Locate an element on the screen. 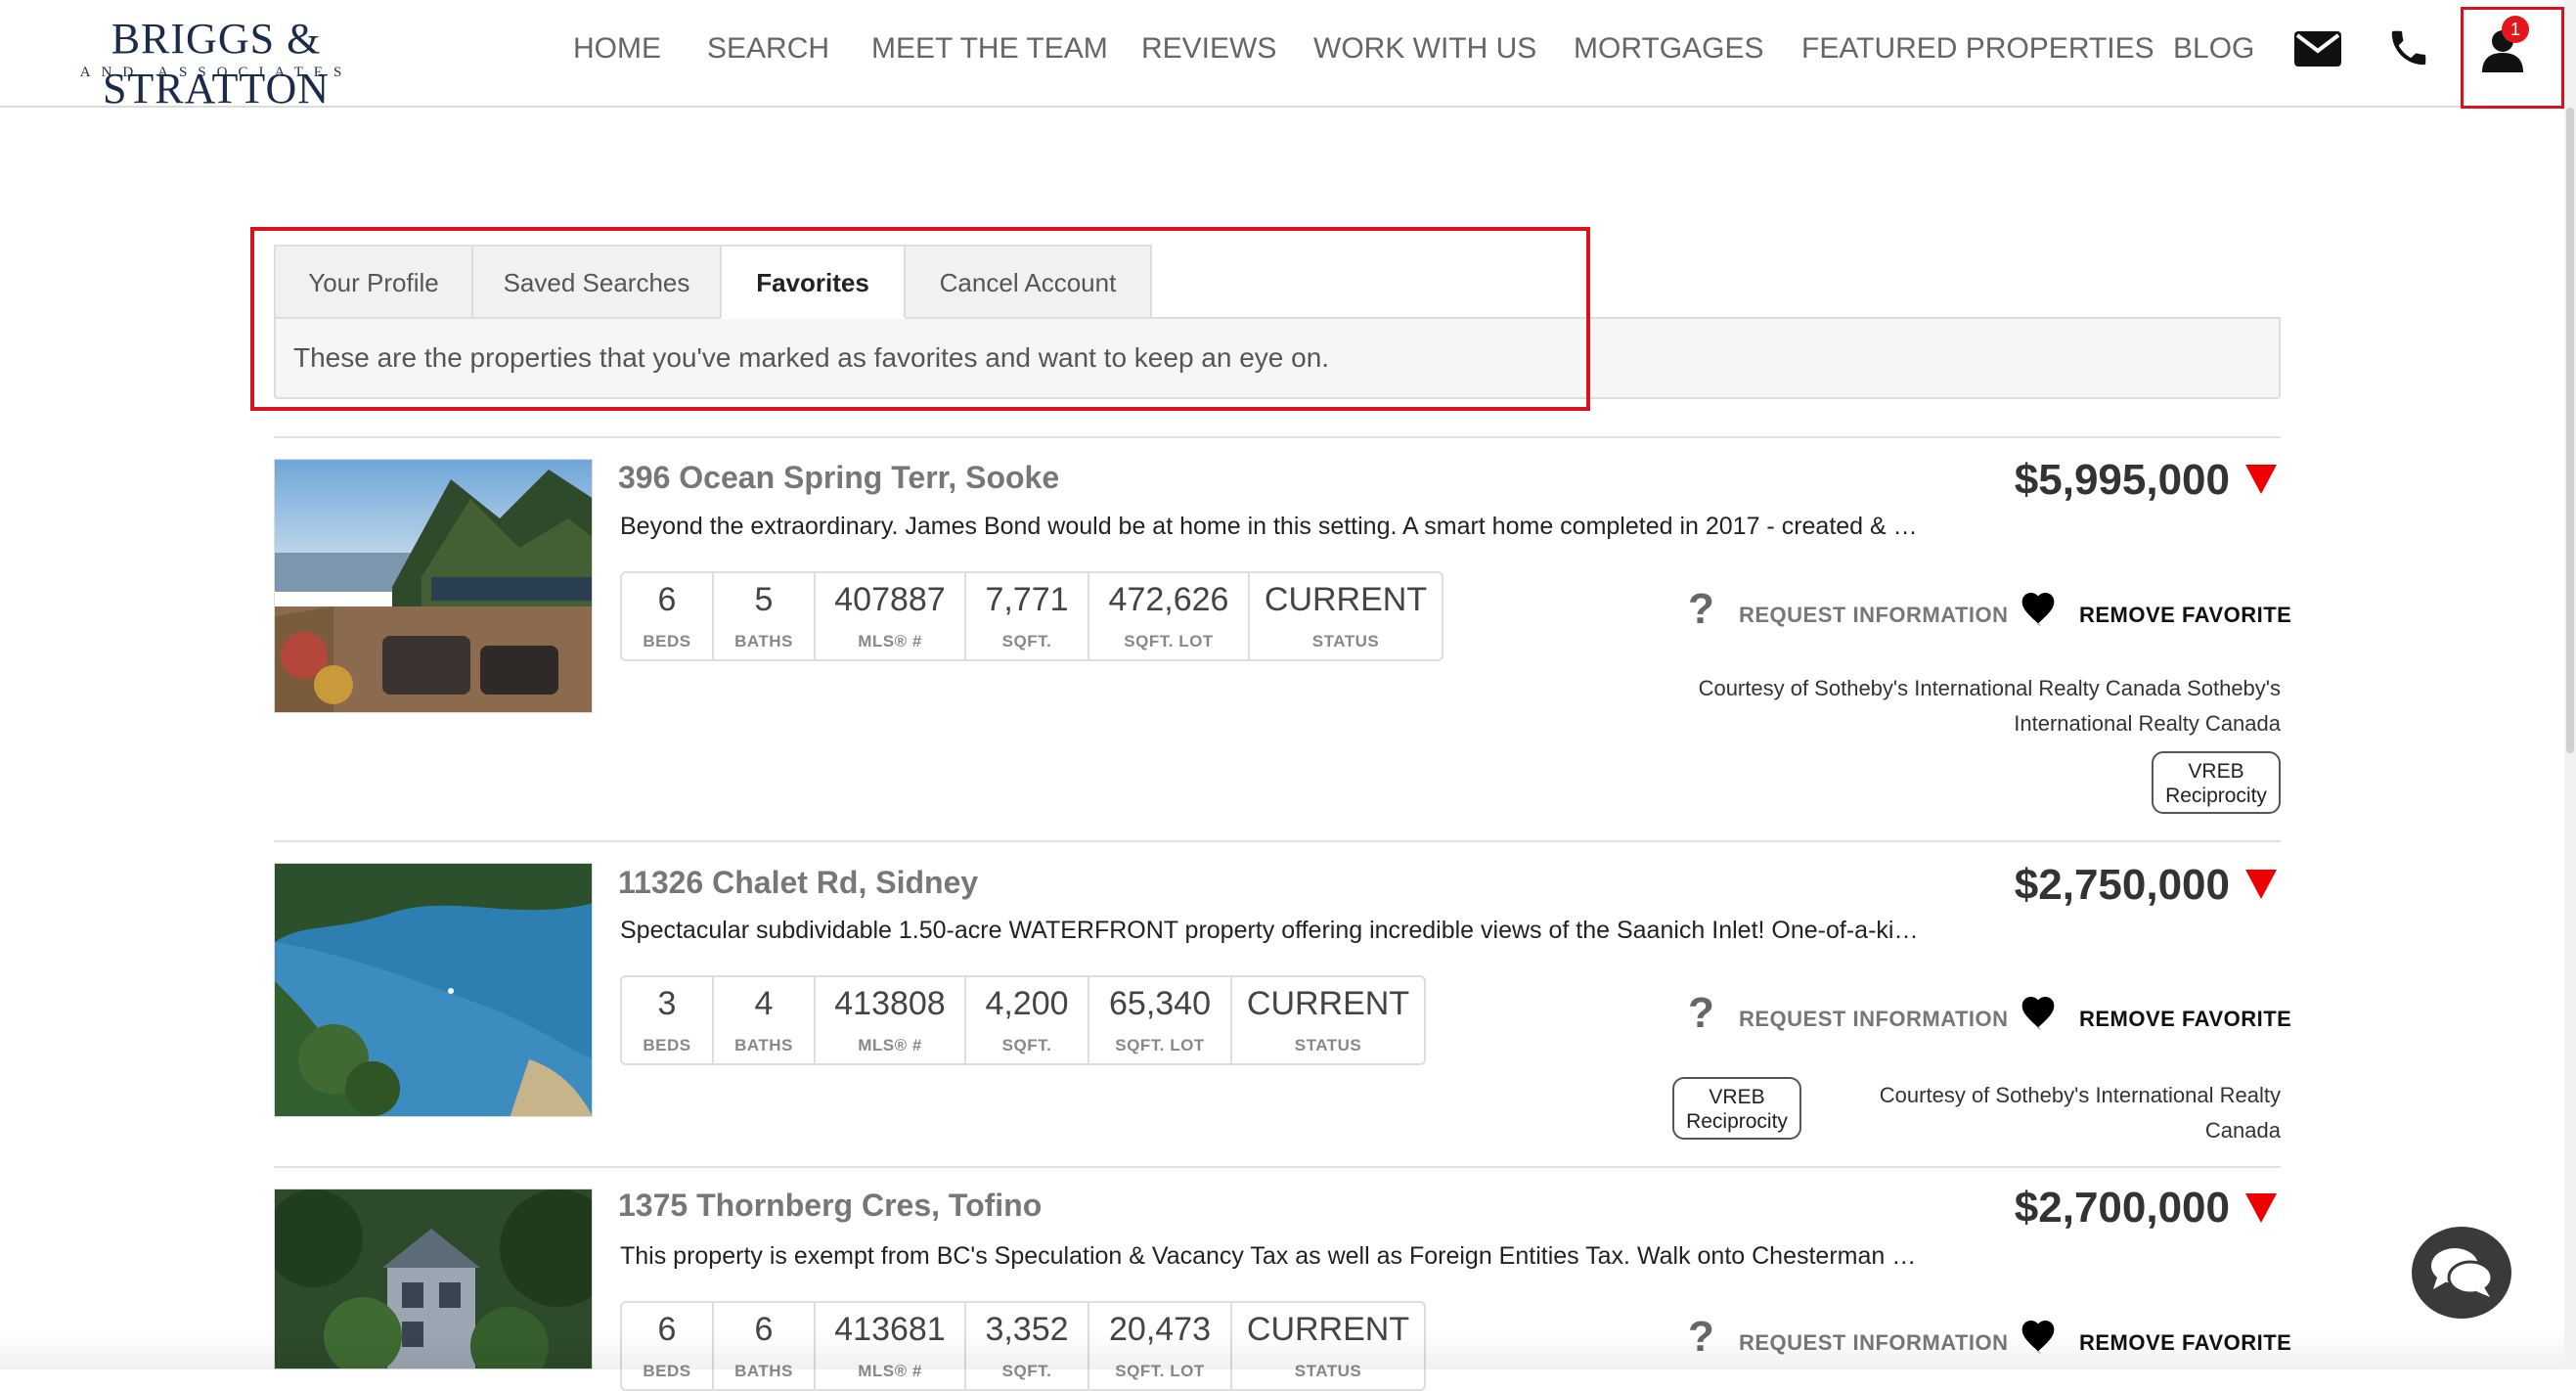  chat-button is located at coordinates (2461, 1273).